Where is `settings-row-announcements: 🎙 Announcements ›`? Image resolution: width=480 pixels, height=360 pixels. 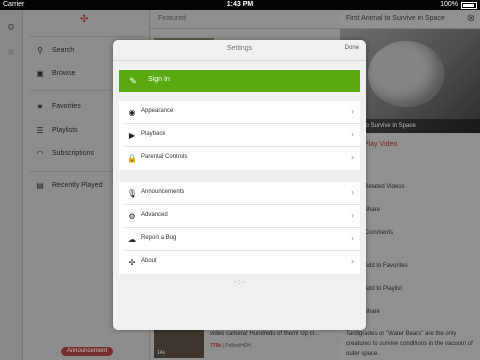
settings-row-announcements: 🎙 Announcements › is located at coordinates (239, 193).